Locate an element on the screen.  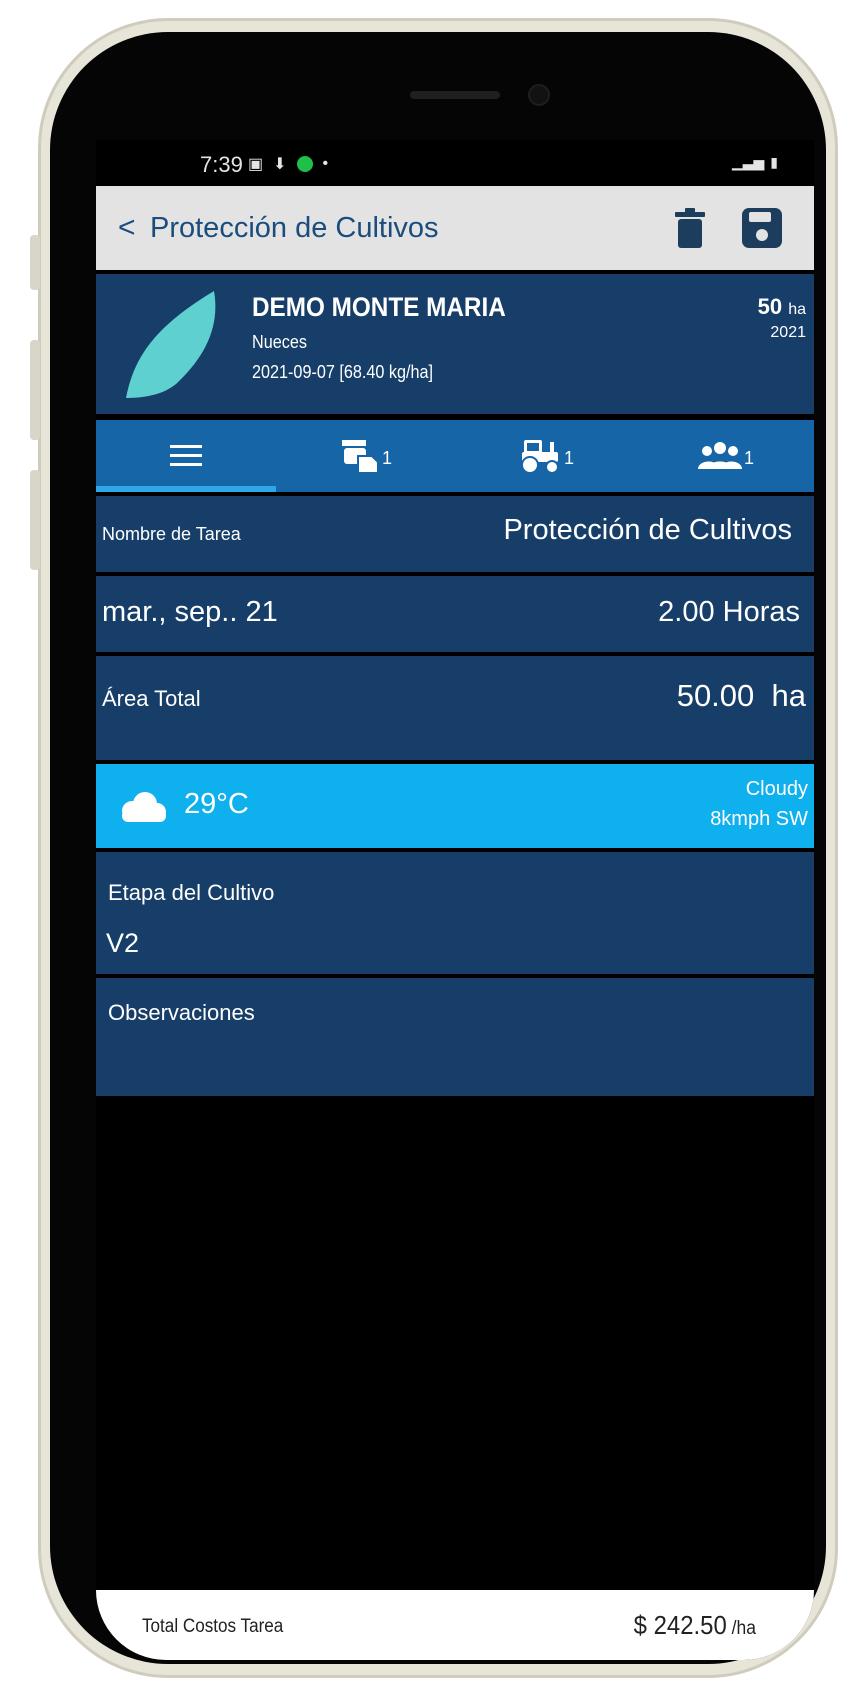
observations-row: Observaciones is located at coordinates (455, 1037).